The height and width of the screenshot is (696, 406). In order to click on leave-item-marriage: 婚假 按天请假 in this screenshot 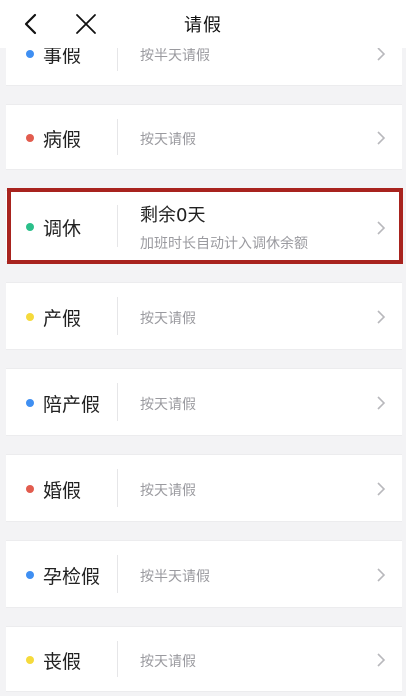, I will do `click(204, 488)`.